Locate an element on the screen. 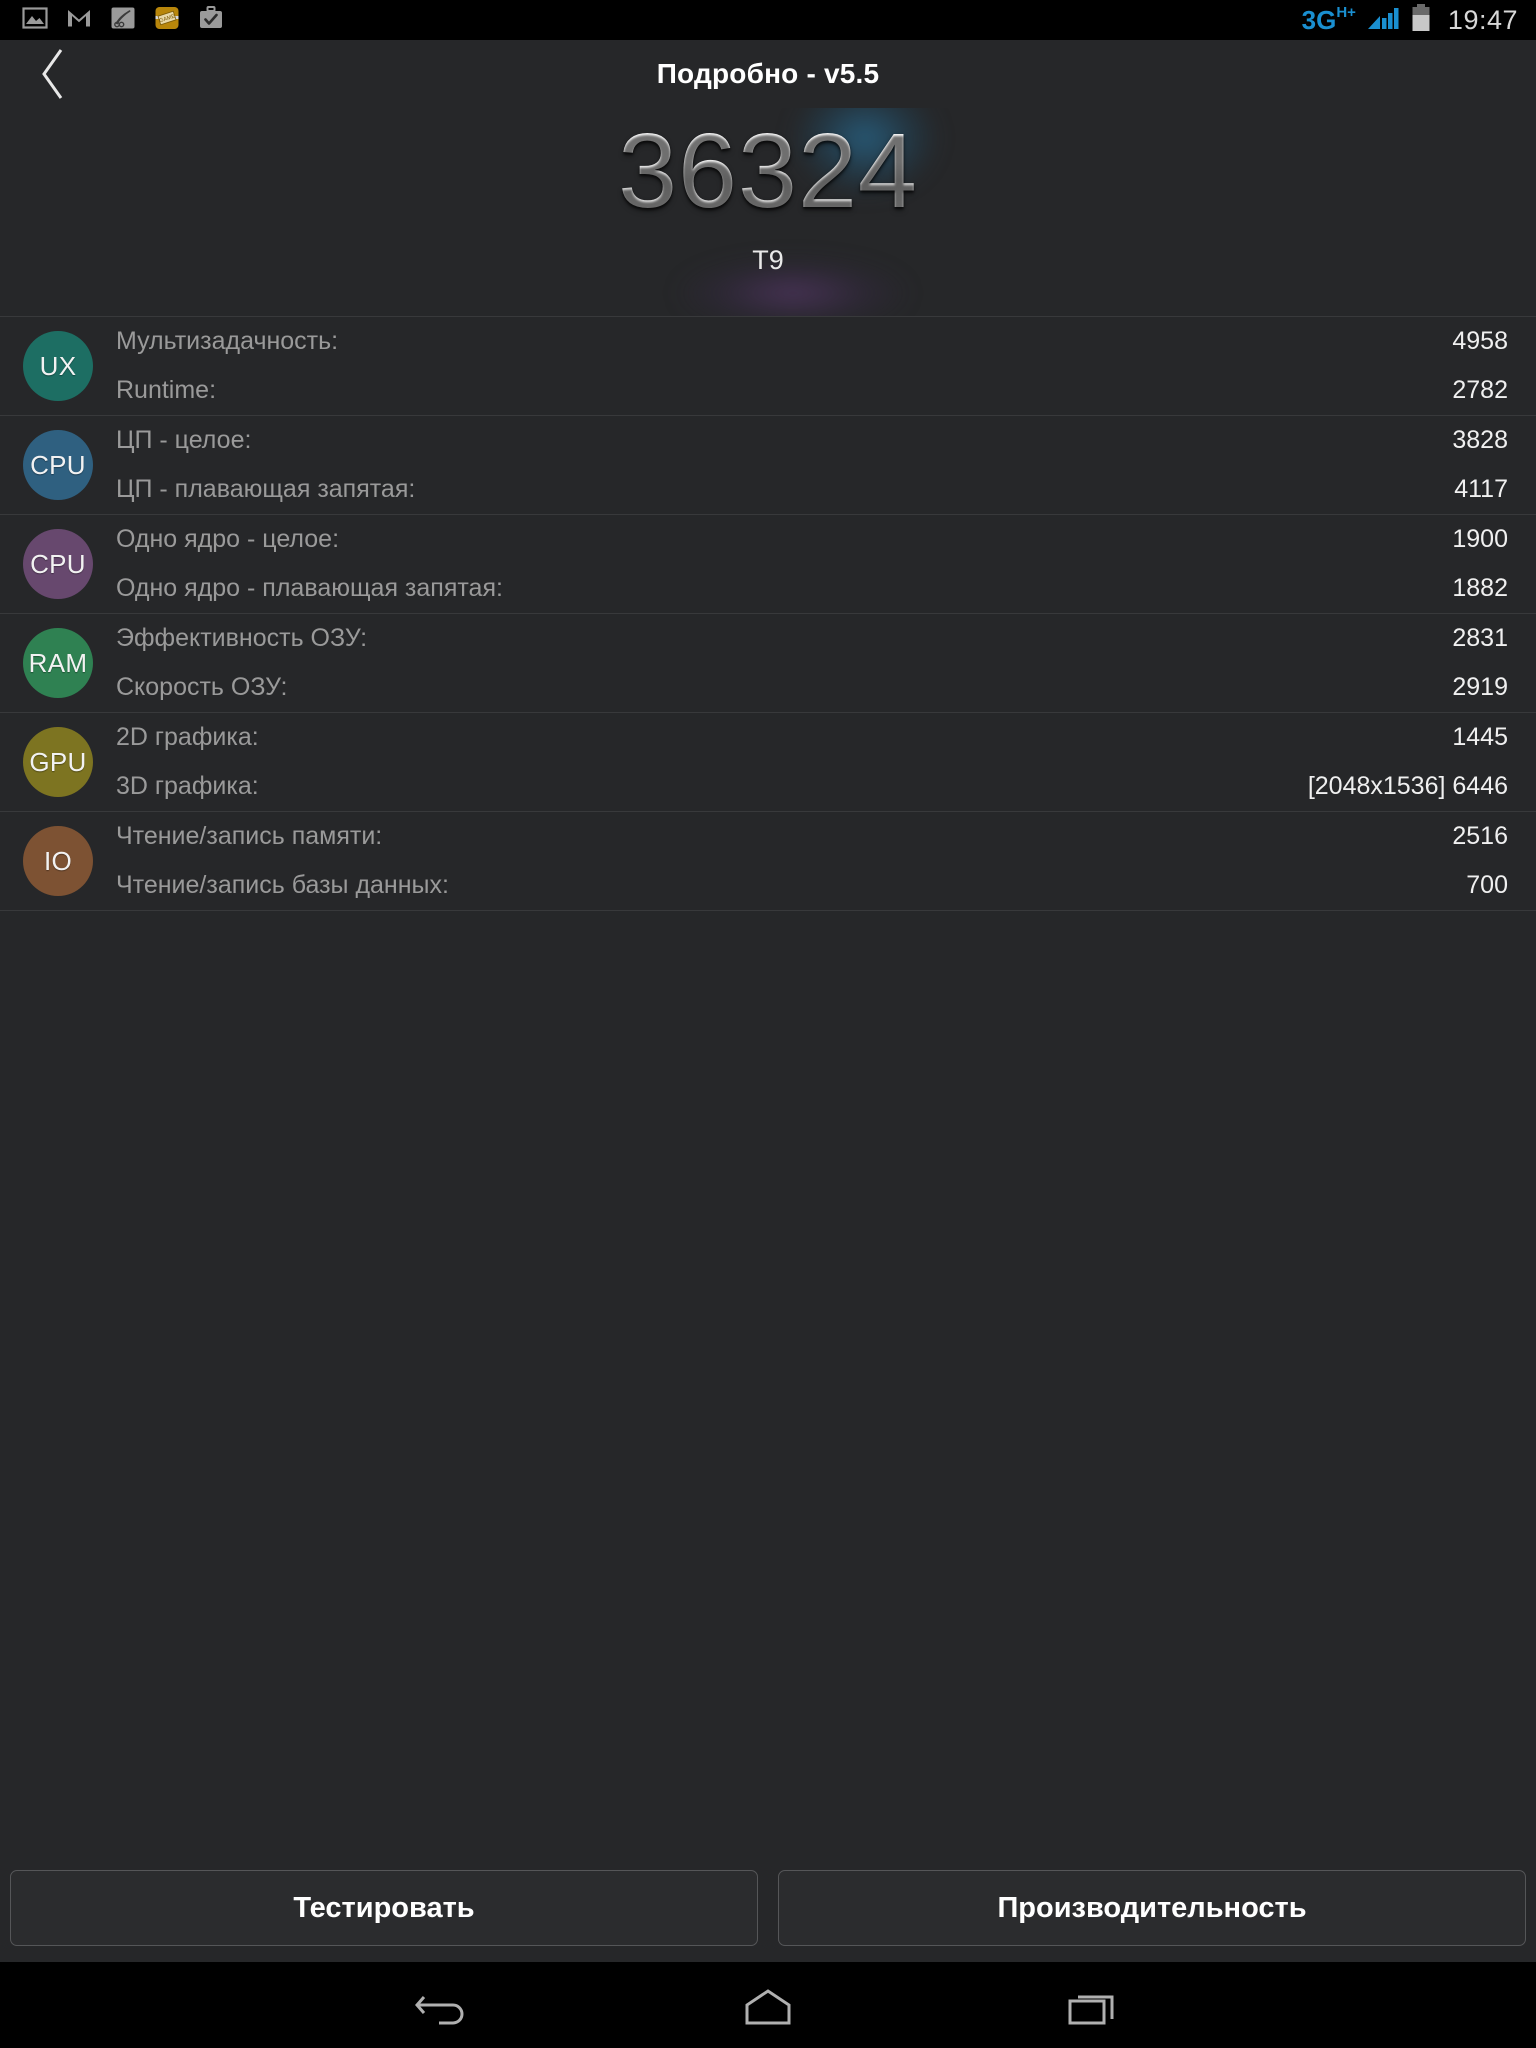  result-value: 2831 is located at coordinates (1480, 638).